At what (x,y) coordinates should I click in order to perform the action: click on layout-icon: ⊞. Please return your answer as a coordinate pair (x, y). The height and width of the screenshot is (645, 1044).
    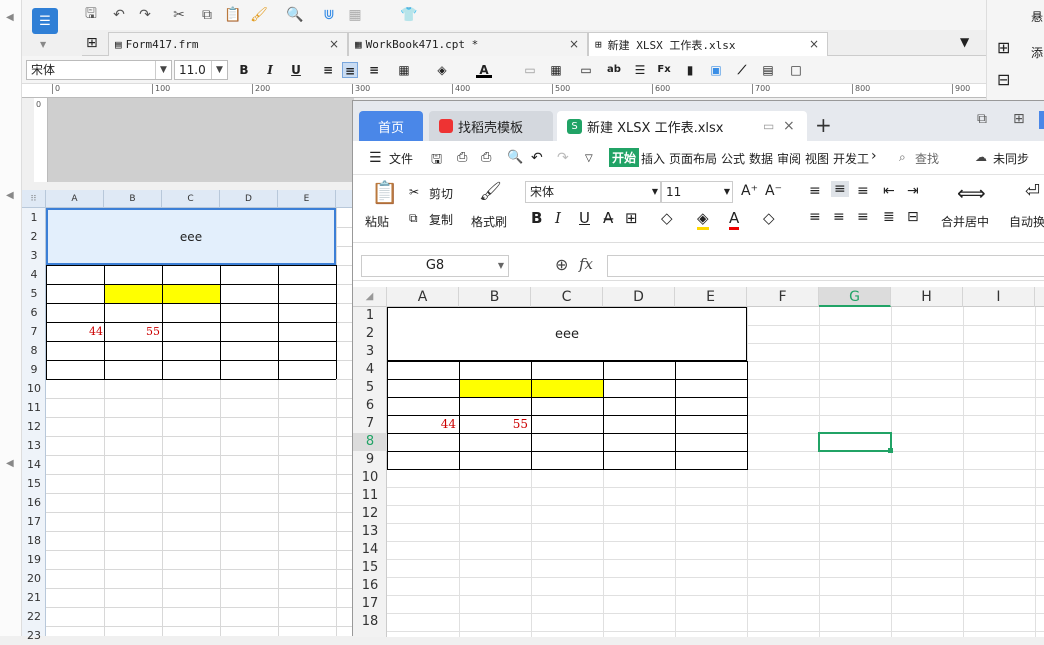
    Looking at the image, I should click on (1003, 47).